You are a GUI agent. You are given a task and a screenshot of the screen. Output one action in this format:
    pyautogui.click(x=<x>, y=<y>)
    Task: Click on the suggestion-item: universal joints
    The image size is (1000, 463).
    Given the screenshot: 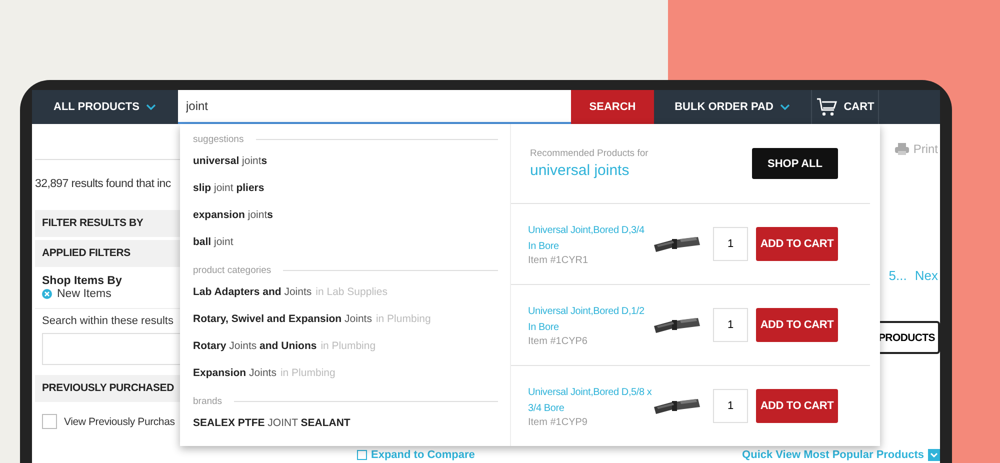 What is the action you would take?
    pyautogui.click(x=345, y=161)
    